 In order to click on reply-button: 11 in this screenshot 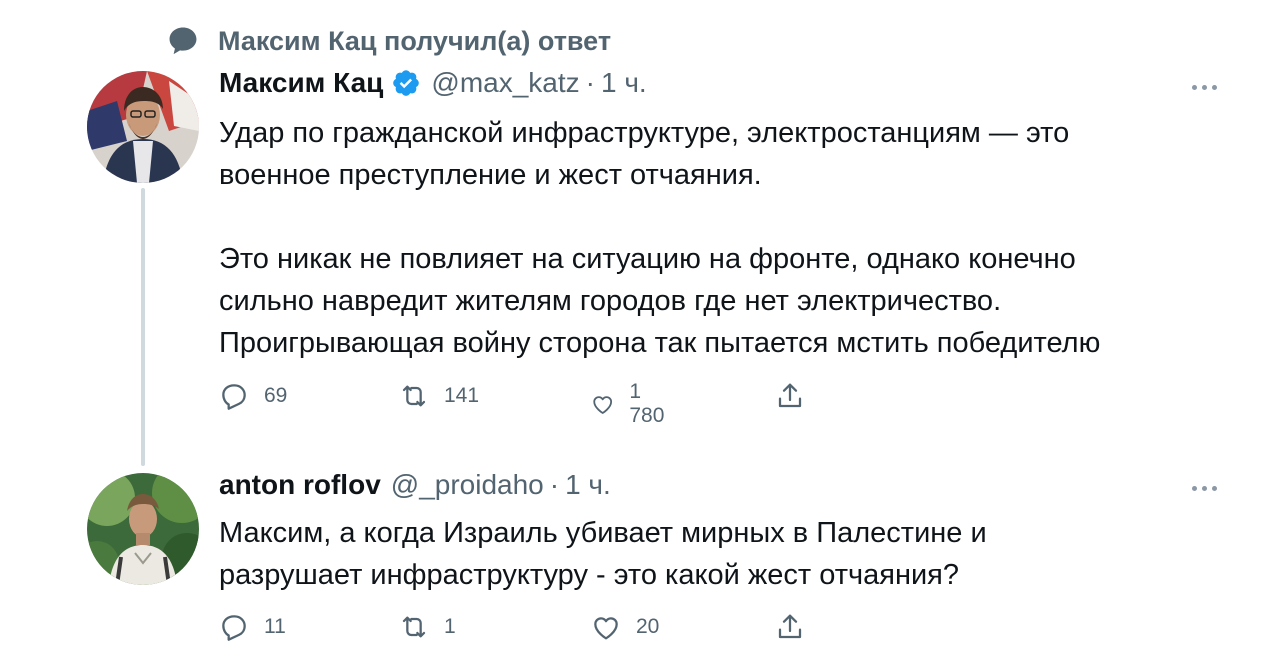, I will do `click(252, 627)`.